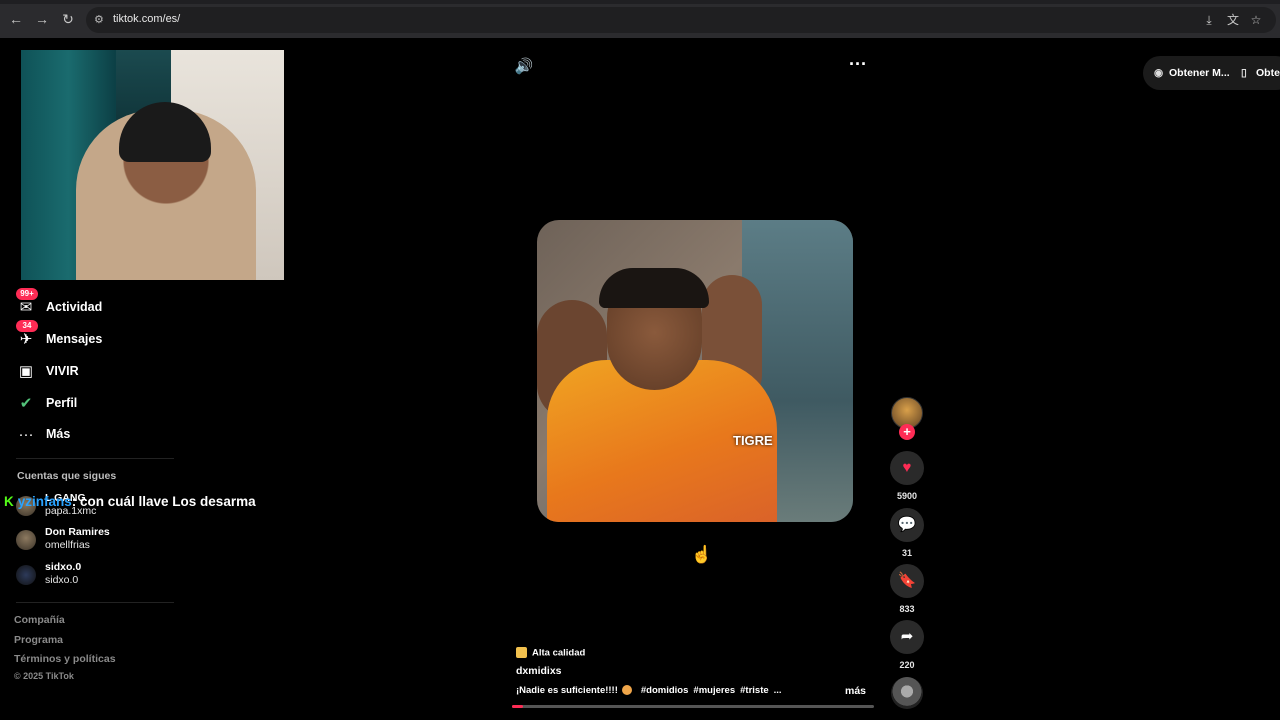 This screenshot has height=720, width=1280. Describe the element at coordinates (1260, 73) in the screenshot. I see `get-mobile-app-button: ▯Obten` at that location.